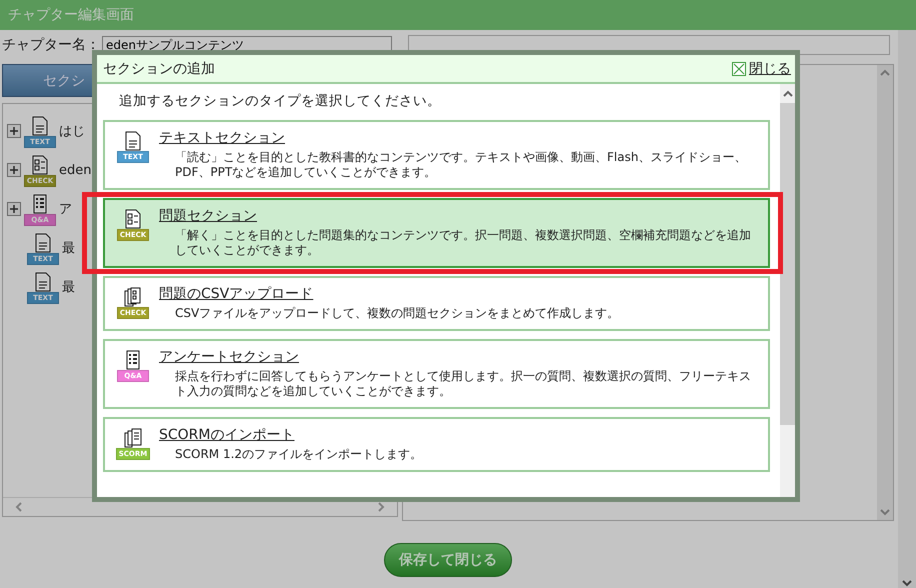  What do you see at coordinates (280, 101) in the screenshot?
I see `instruction-text: 追加するセクションのタイプを選択してください。` at bounding box center [280, 101].